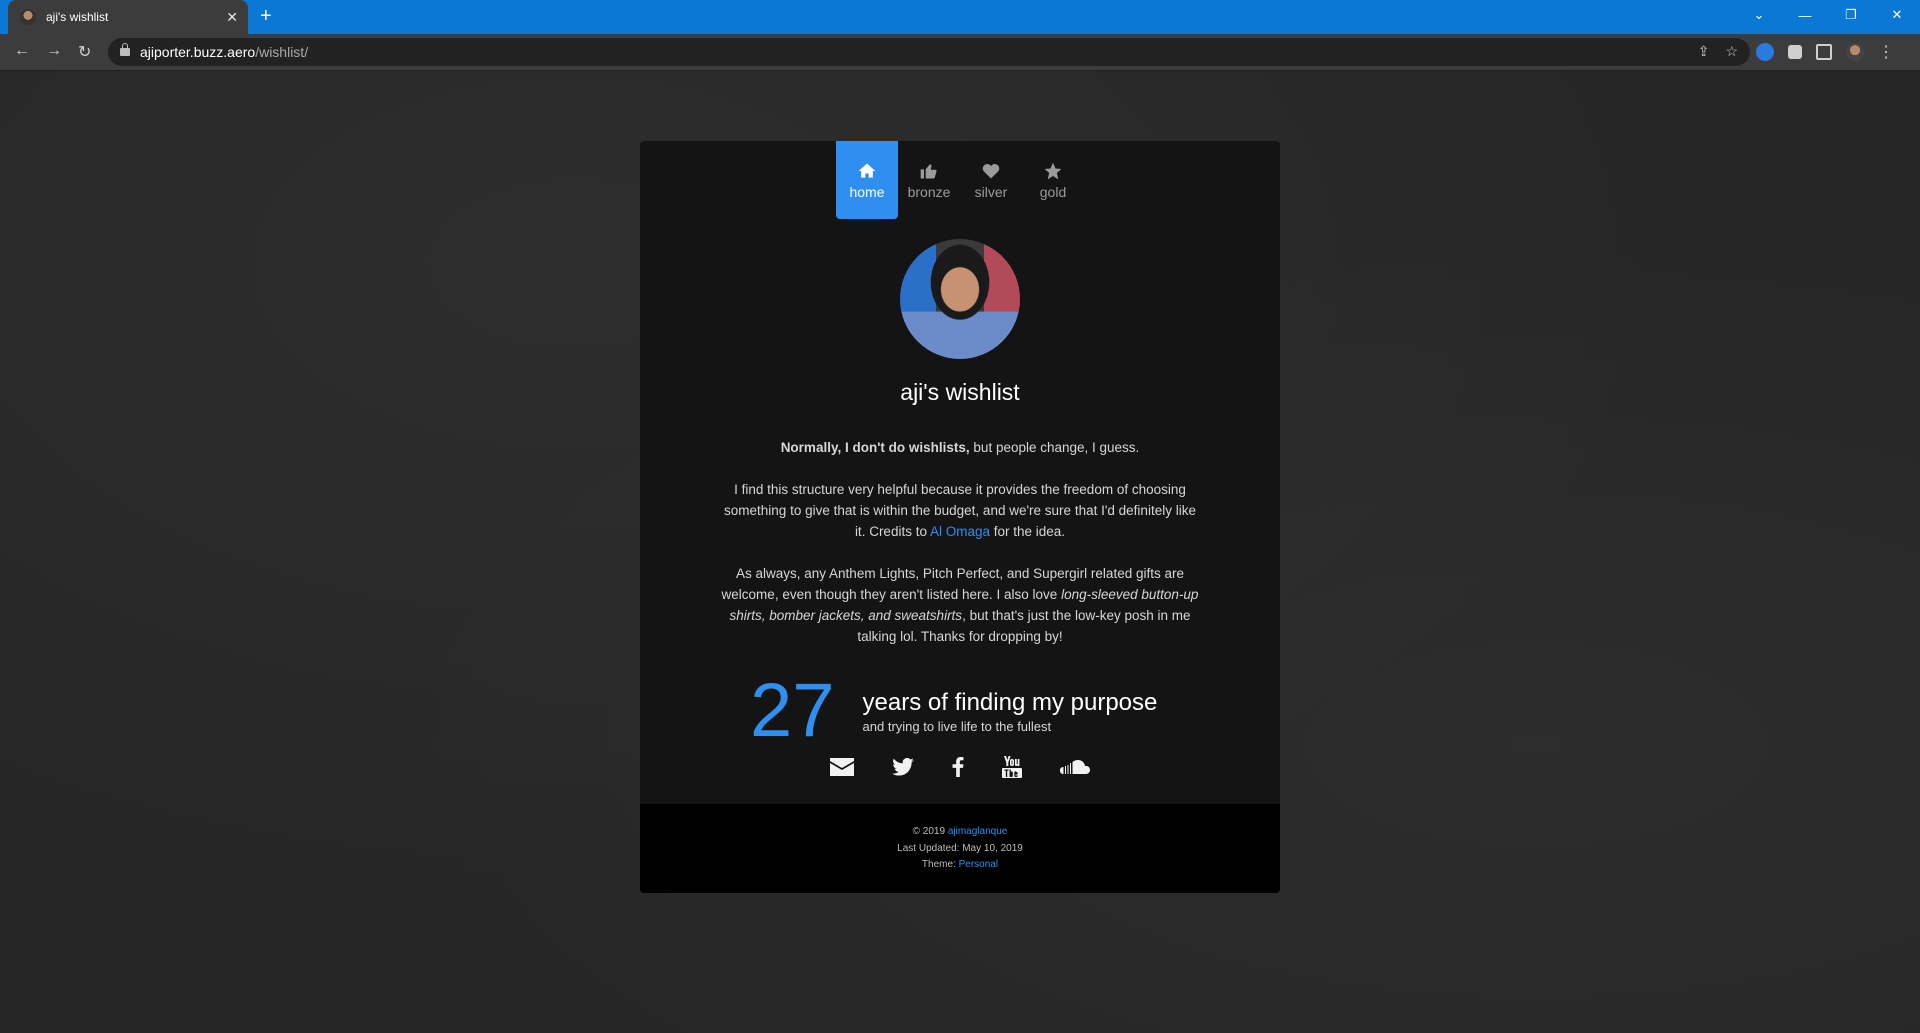 The width and height of the screenshot is (1920, 1033). I want to click on youtube-icon, so click(1012, 767).